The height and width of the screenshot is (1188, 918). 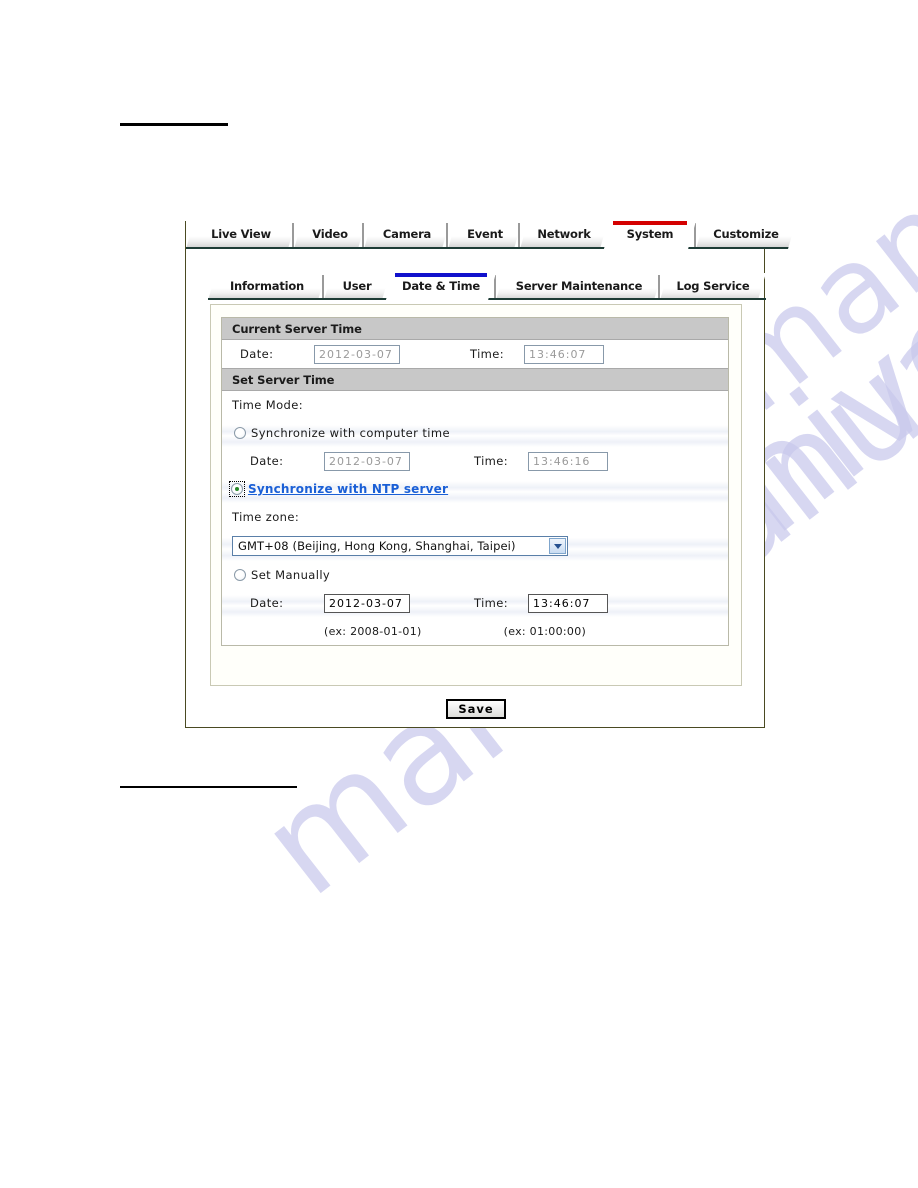 What do you see at coordinates (487, 354) in the screenshot?
I see `current-time-label: Time:` at bounding box center [487, 354].